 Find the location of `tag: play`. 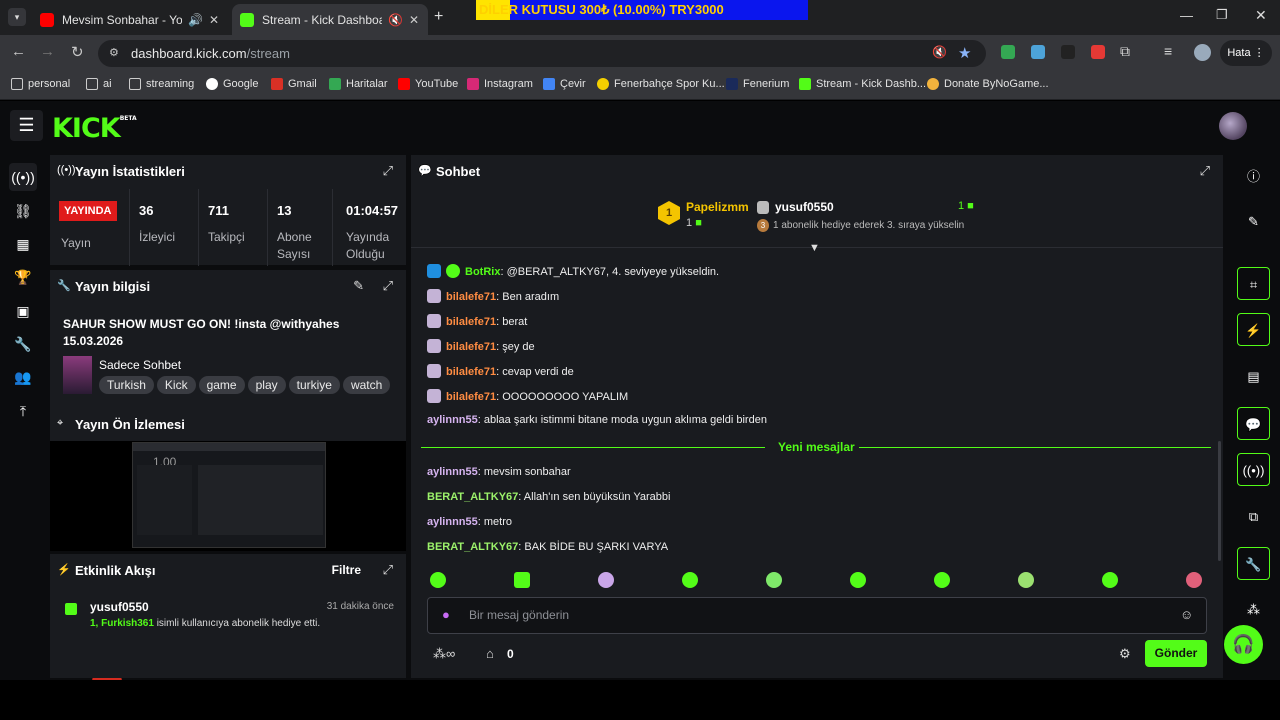

tag: play is located at coordinates (266, 385).